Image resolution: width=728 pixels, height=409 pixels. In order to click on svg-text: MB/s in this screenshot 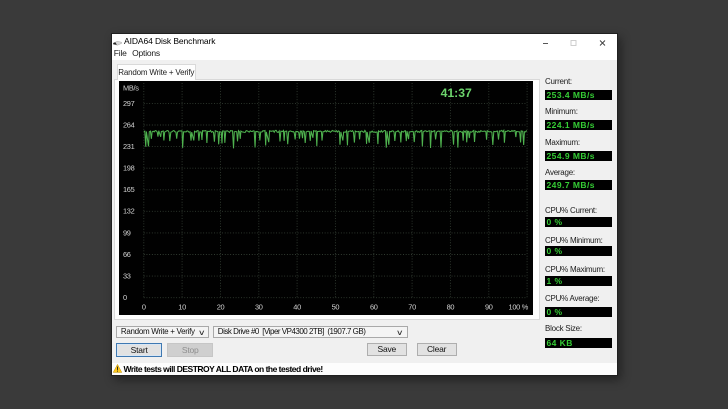, I will do `click(131, 88)`.